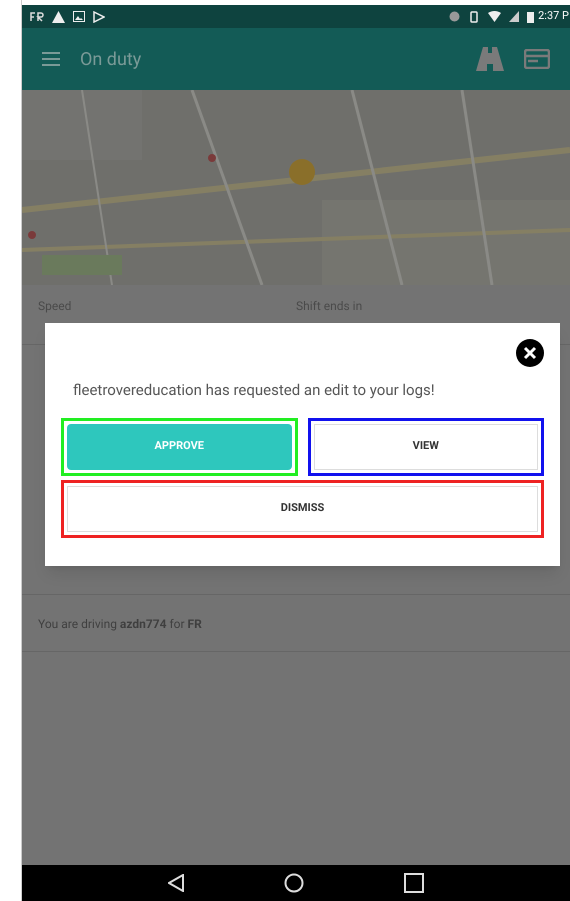  Describe the element at coordinates (530, 16) in the screenshot. I see `battery-icon` at that location.